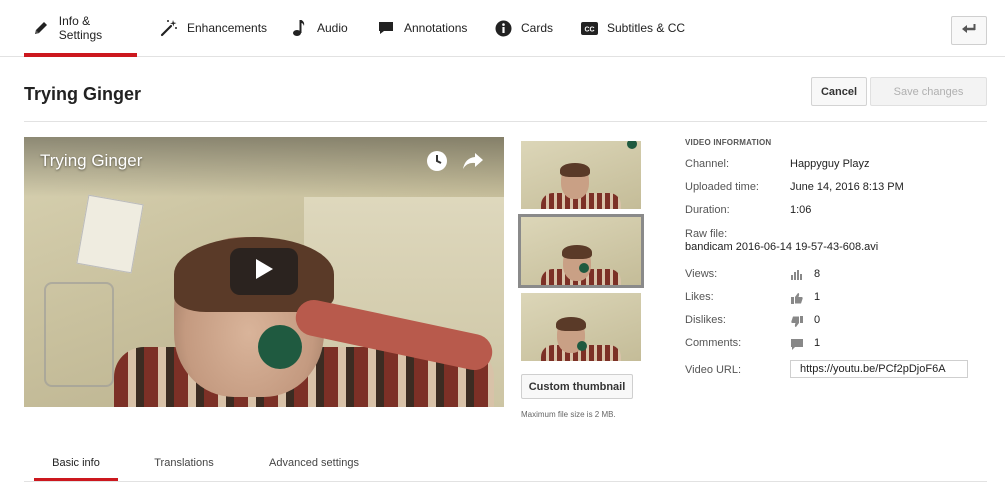 This screenshot has height=485, width=1005. What do you see at coordinates (722, 187) in the screenshot?
I see `uploaded-time-label: Uploaded time:` at bounding box center [722, 187].